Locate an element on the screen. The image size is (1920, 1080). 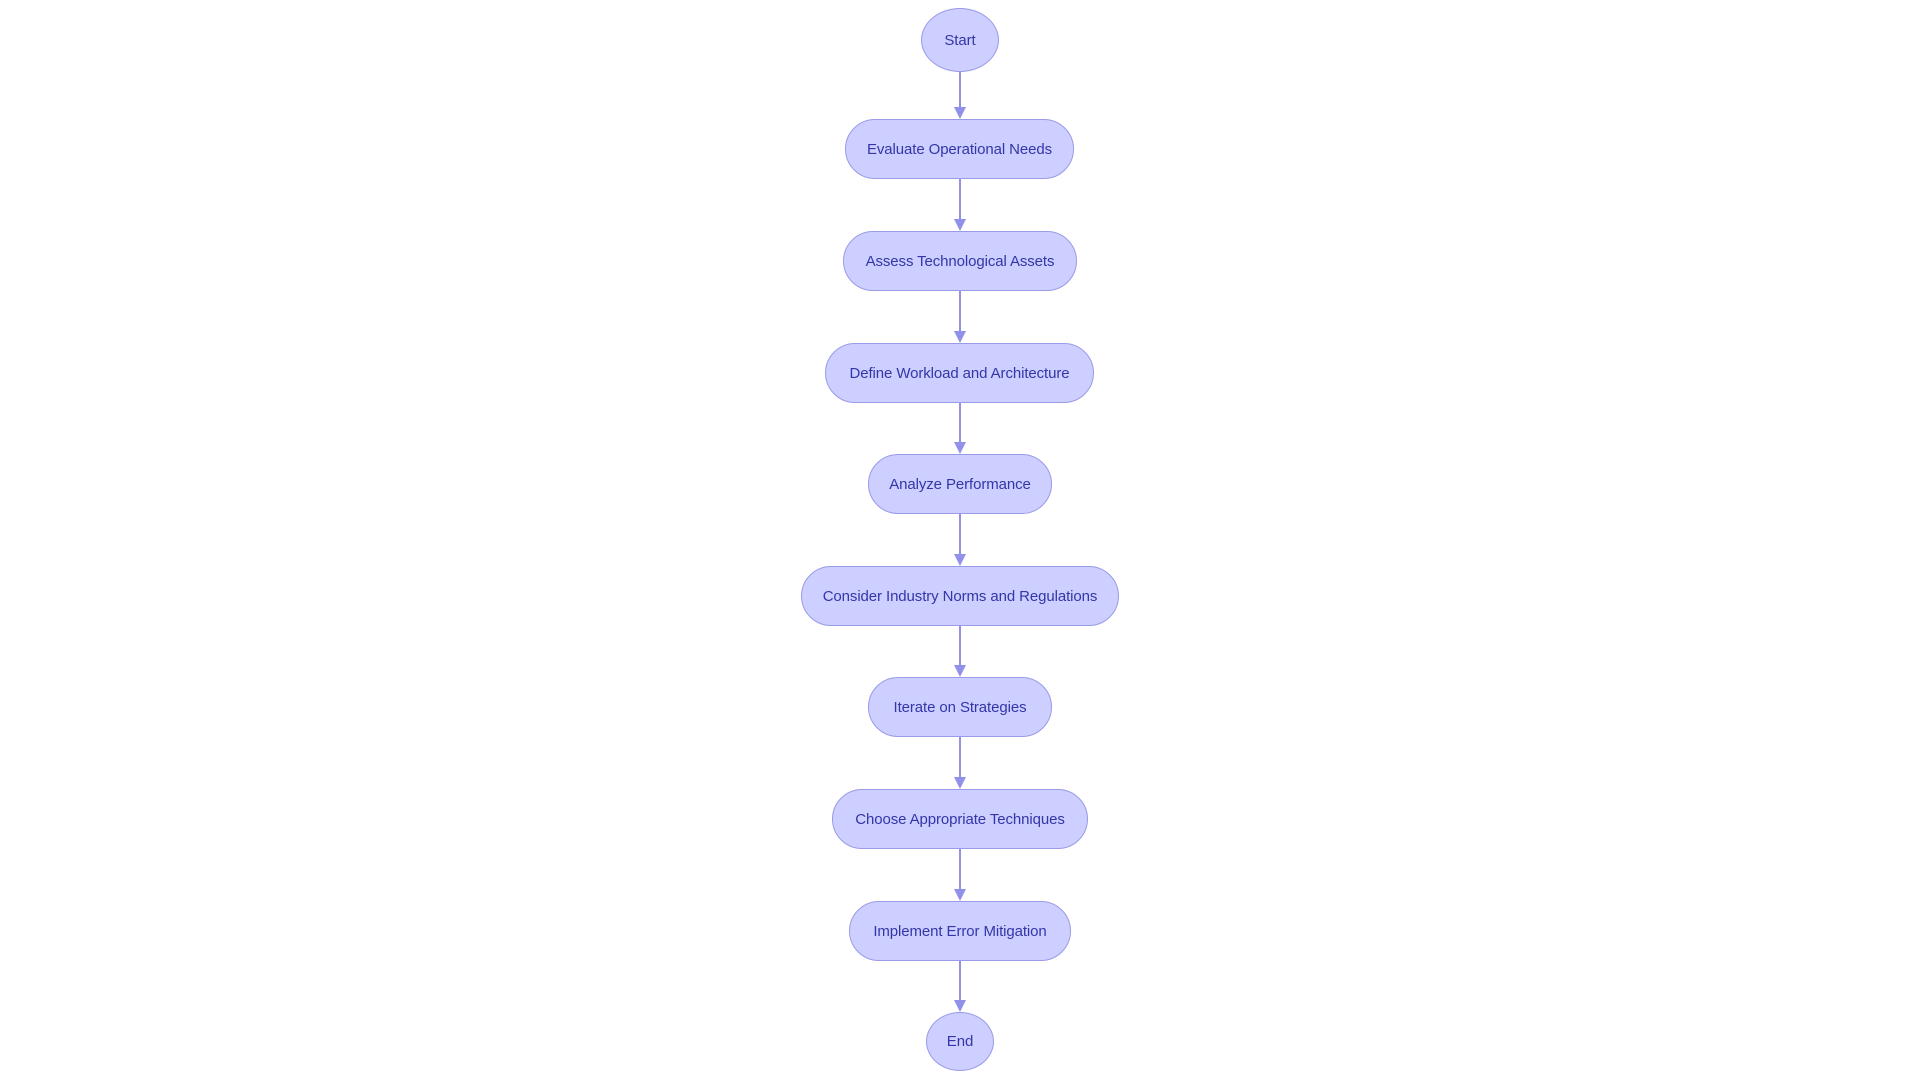
edge-analyze-to-consider is located at coordinates (960, 540).